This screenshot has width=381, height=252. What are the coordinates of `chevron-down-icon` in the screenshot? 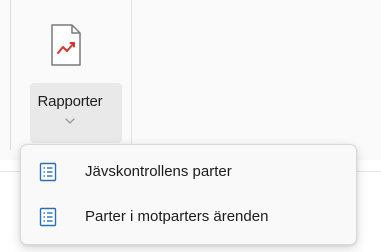 It's located at (70, 121).